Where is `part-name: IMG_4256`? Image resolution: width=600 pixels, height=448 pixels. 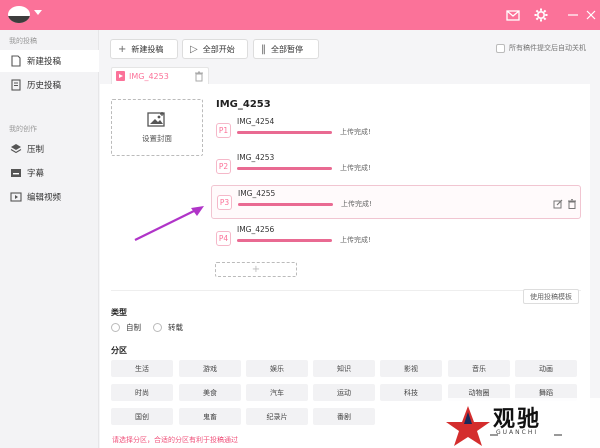 part-name: IMG_4256 is located at coordinates (256, 229).